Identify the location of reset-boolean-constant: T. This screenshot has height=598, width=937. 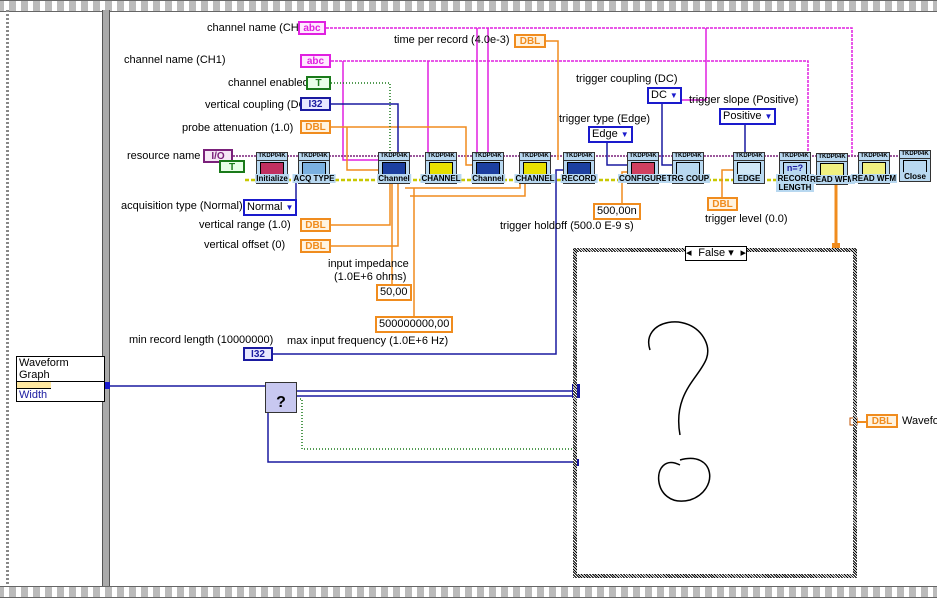
(232, 166).